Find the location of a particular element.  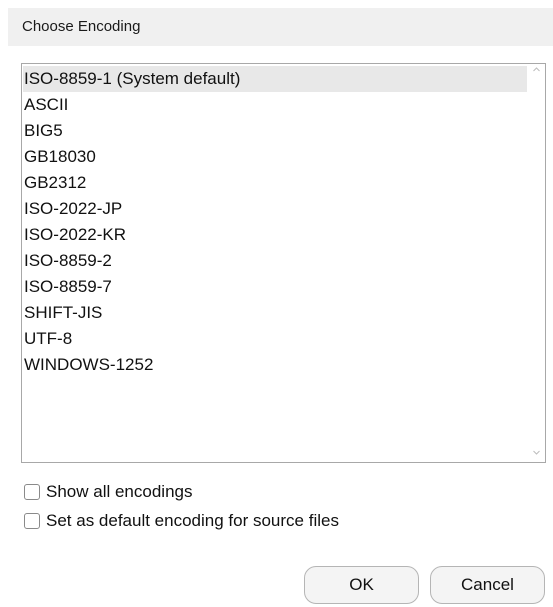

encoding-list-item: GB18030 is located at coordinates (275, 157).